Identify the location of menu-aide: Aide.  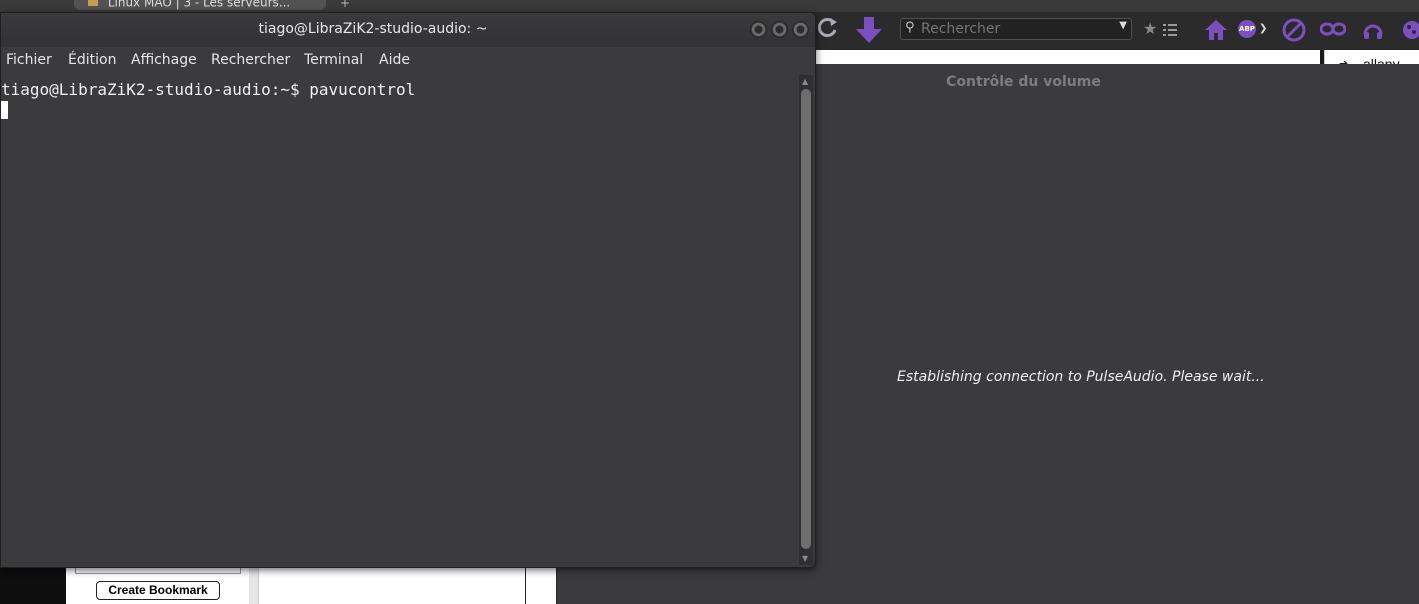
(394, 60).